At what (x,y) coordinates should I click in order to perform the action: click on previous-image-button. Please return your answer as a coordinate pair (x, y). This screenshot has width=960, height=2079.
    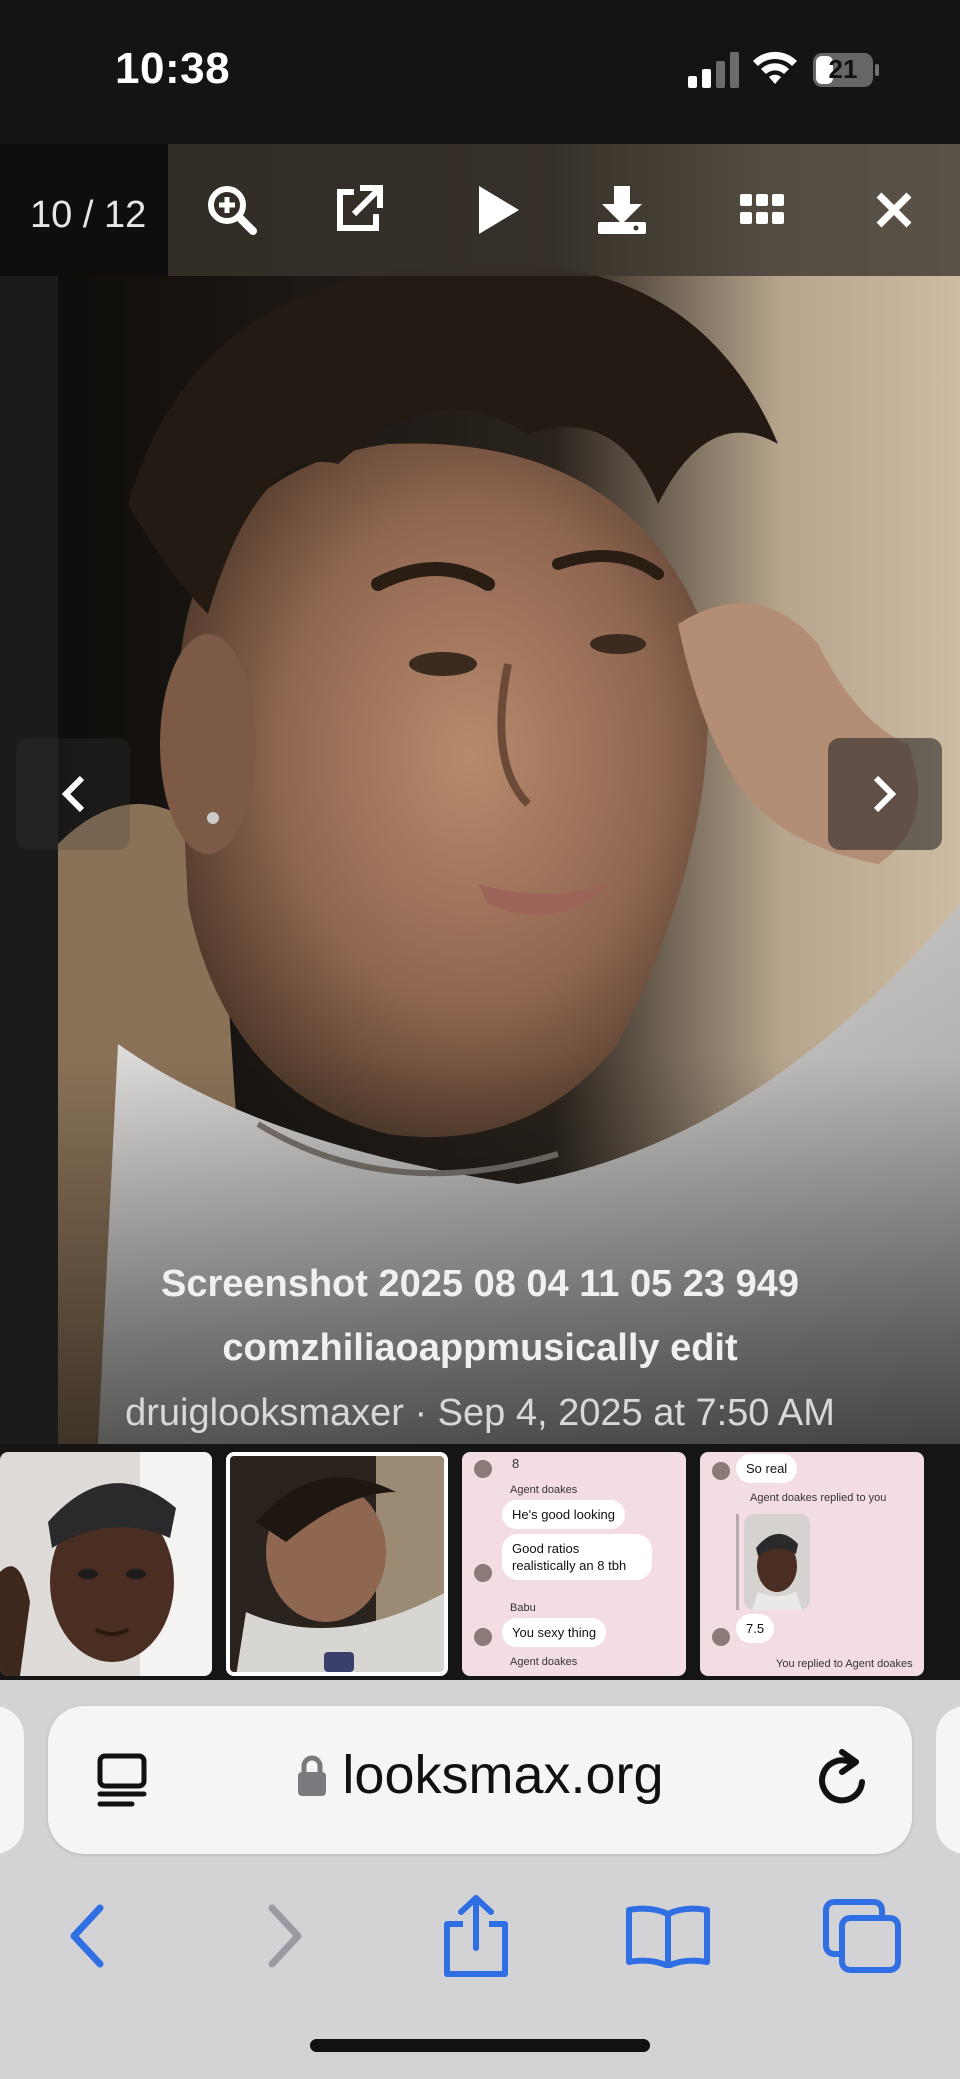
    Looking at the image, I should click on (73, 794).